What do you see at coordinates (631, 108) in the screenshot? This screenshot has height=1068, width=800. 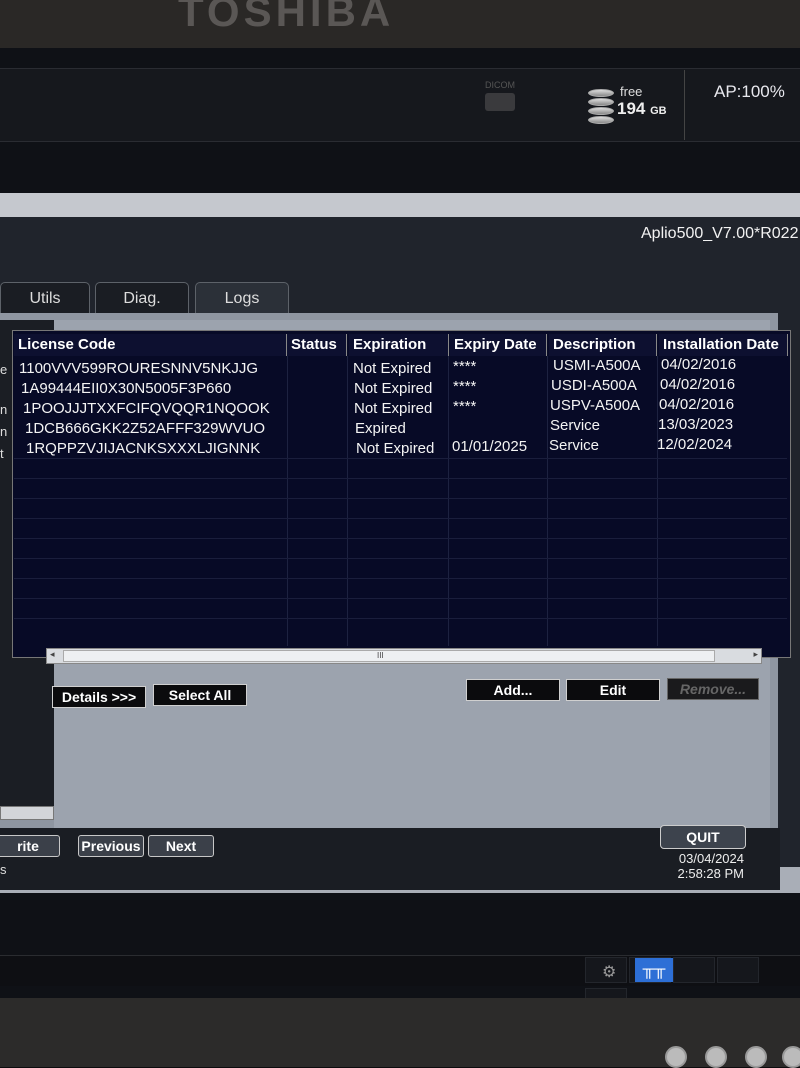 I see `free-space-number: 194` at bounding box center [631, 108].